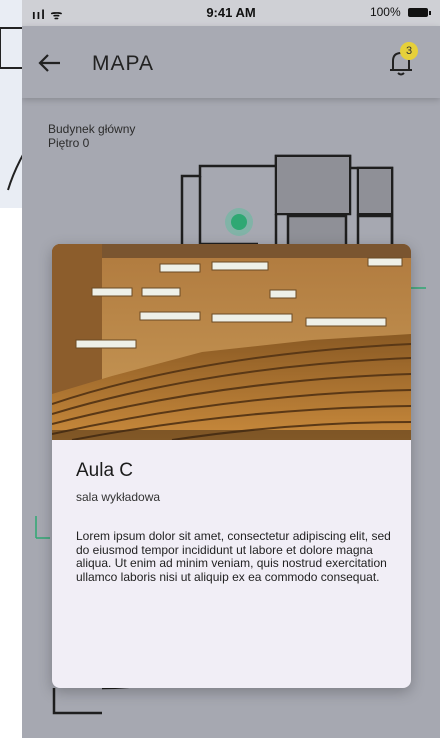  Describe the element at coordinates (385, 12) in the screenshot. I see `battery-percent: 100%` at that location.